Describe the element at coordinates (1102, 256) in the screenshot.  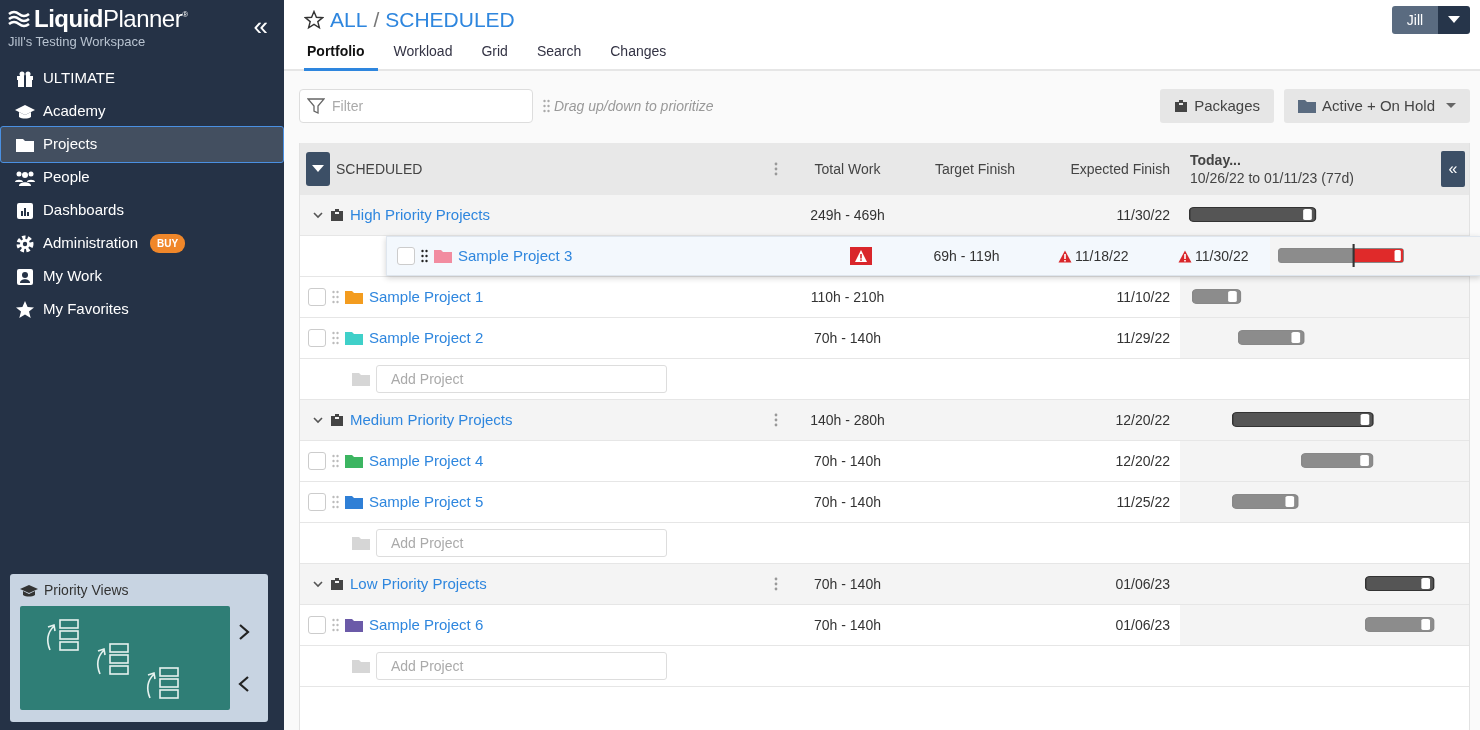
I see `target-finish: 11/18/22` at that location.